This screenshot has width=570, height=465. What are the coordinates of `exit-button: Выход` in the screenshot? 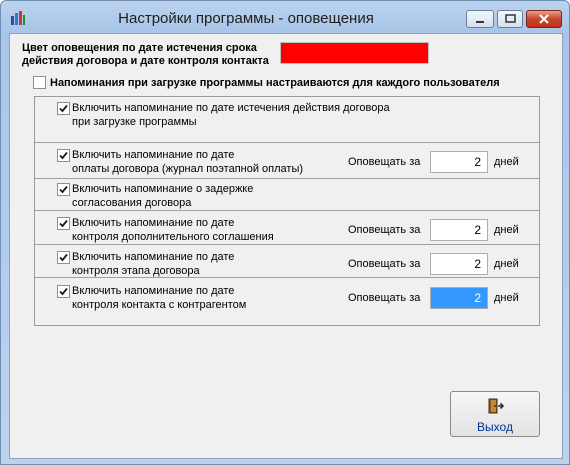 It's located at (495, 414).